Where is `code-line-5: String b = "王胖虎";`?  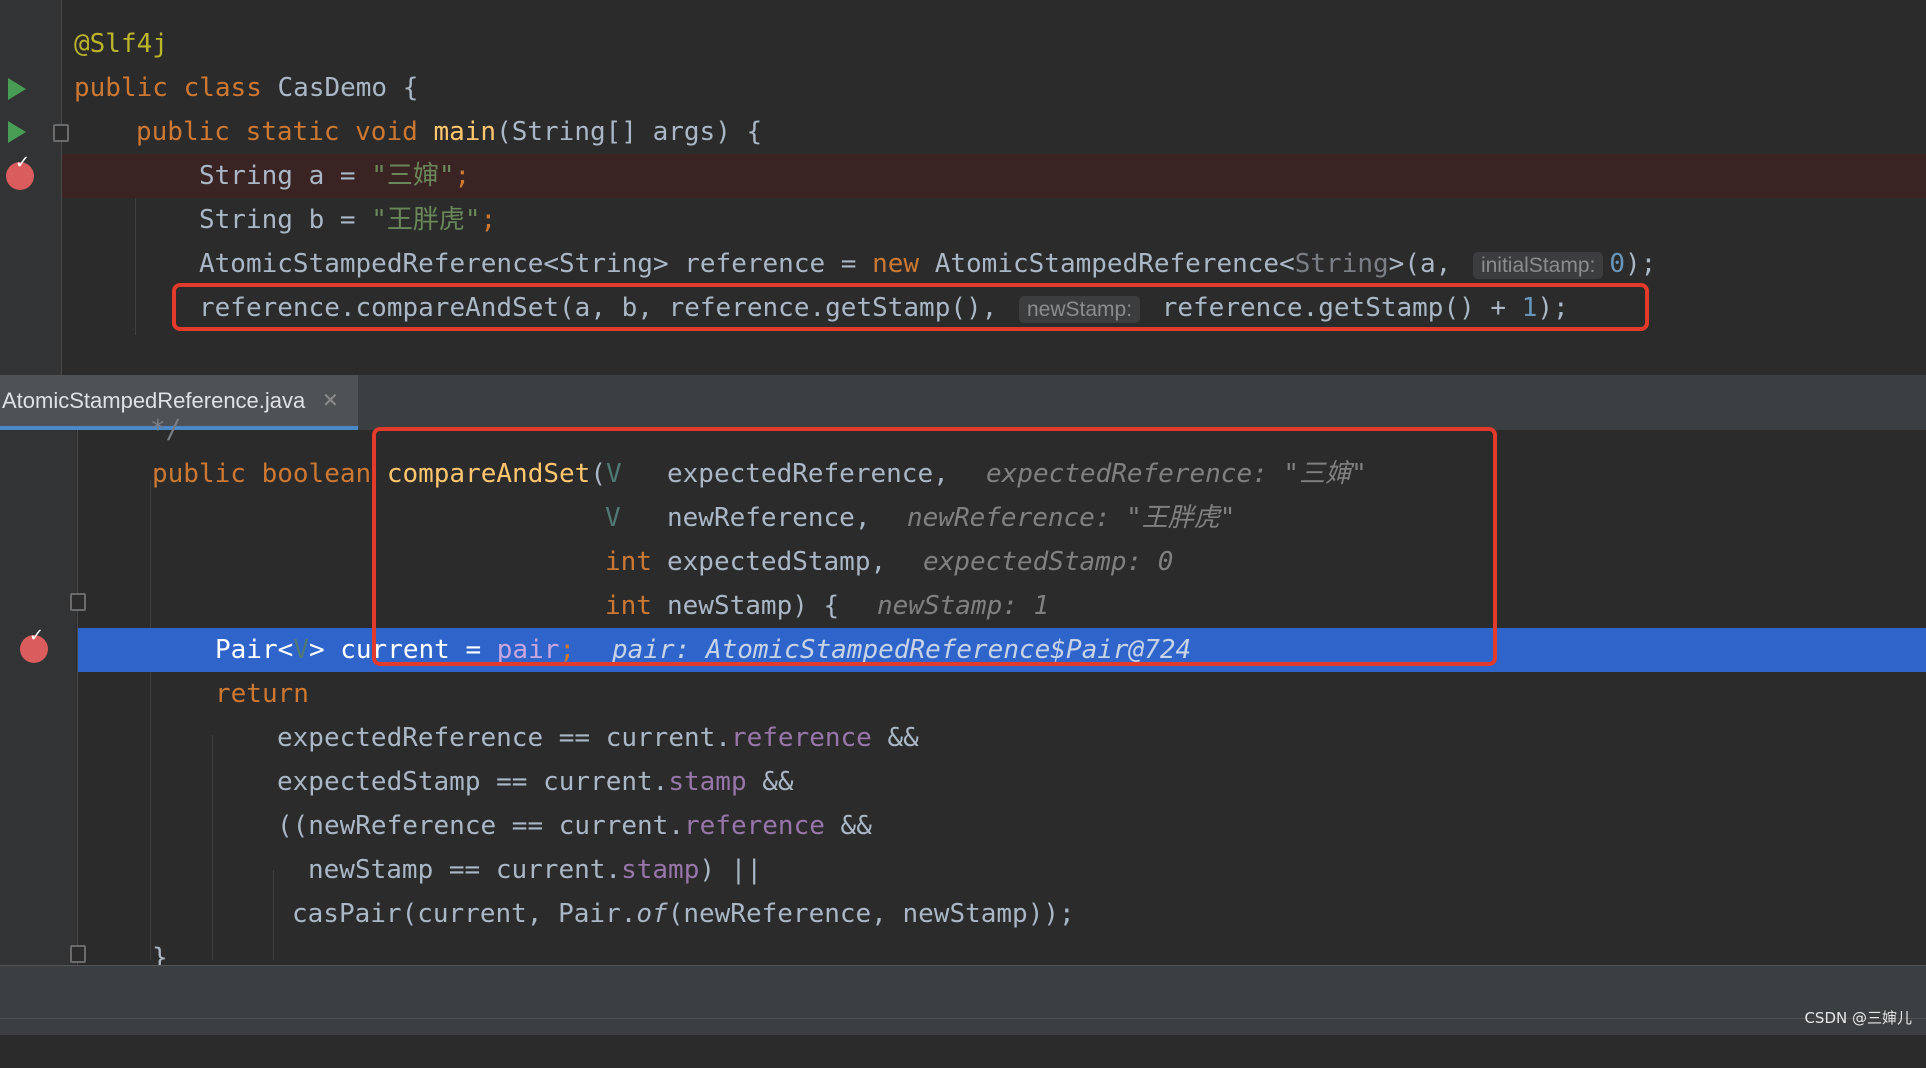 code-line-5: String b = "王胖虎"; is located at coordinates (963, 220).